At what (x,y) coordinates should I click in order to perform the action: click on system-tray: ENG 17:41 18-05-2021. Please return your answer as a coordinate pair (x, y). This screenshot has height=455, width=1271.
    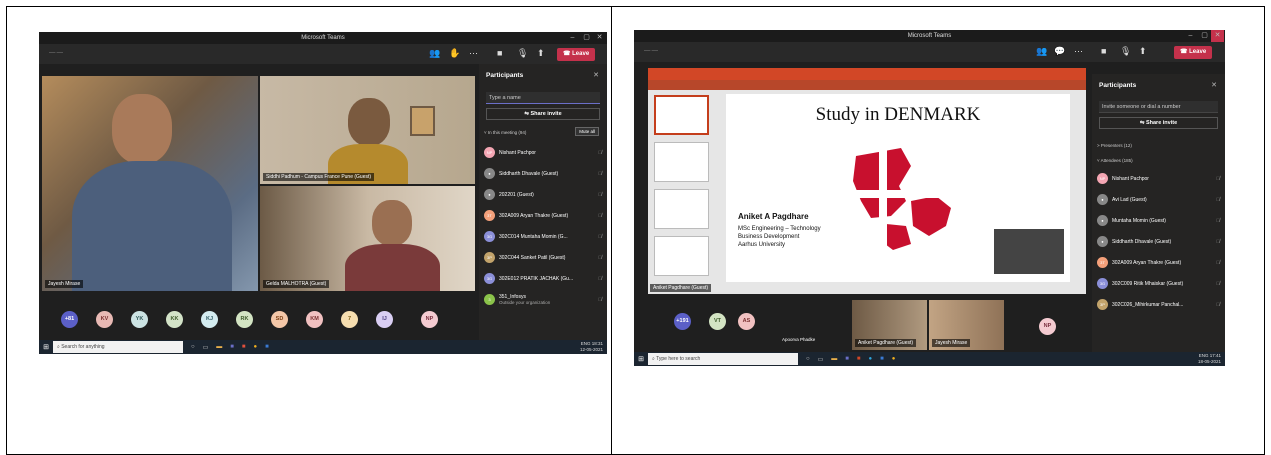
    Looking at the image, I should click on (1209, 359).